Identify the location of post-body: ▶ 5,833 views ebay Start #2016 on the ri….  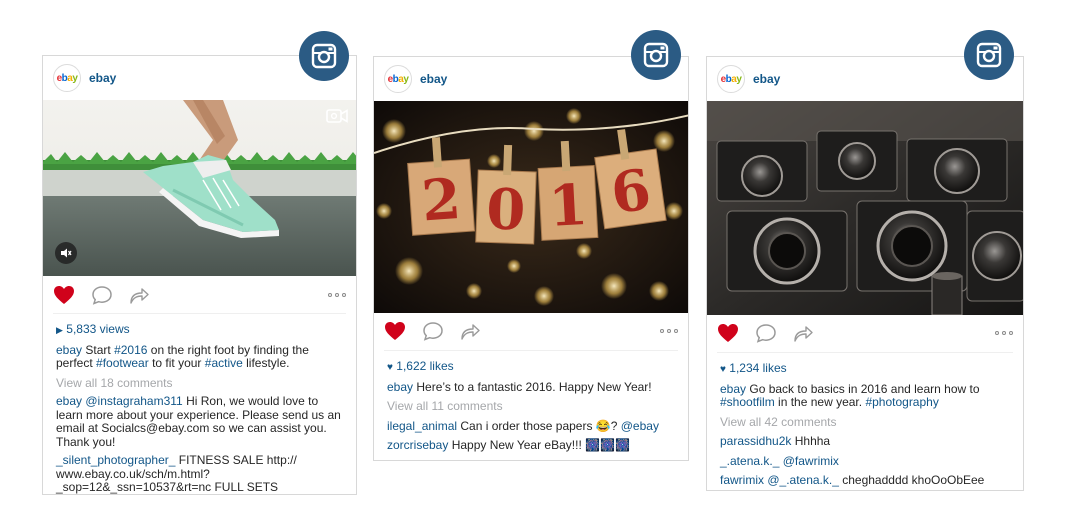
(201, 408).